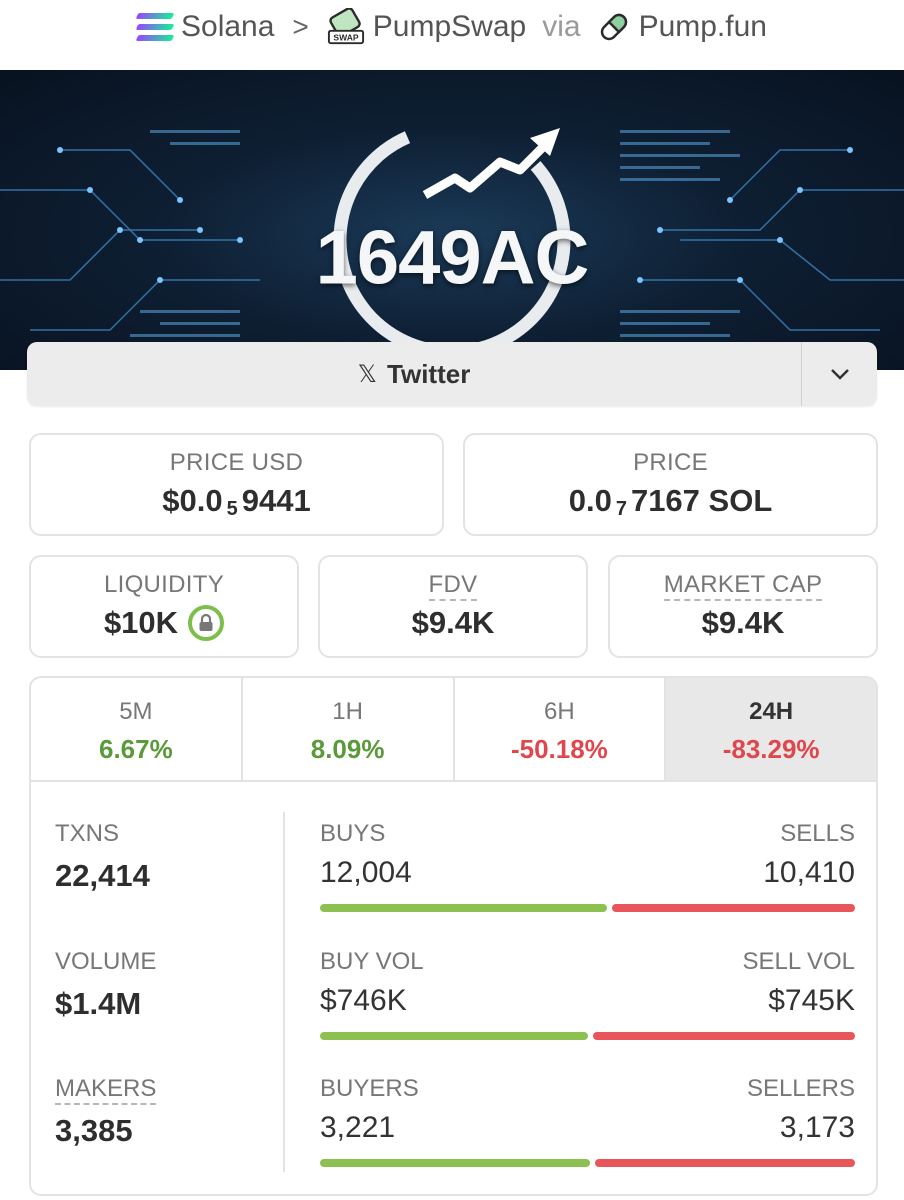 This screenshot has width=904, height=1200. I want to click on buy-vol-value: $746K, so click(363, 1000).